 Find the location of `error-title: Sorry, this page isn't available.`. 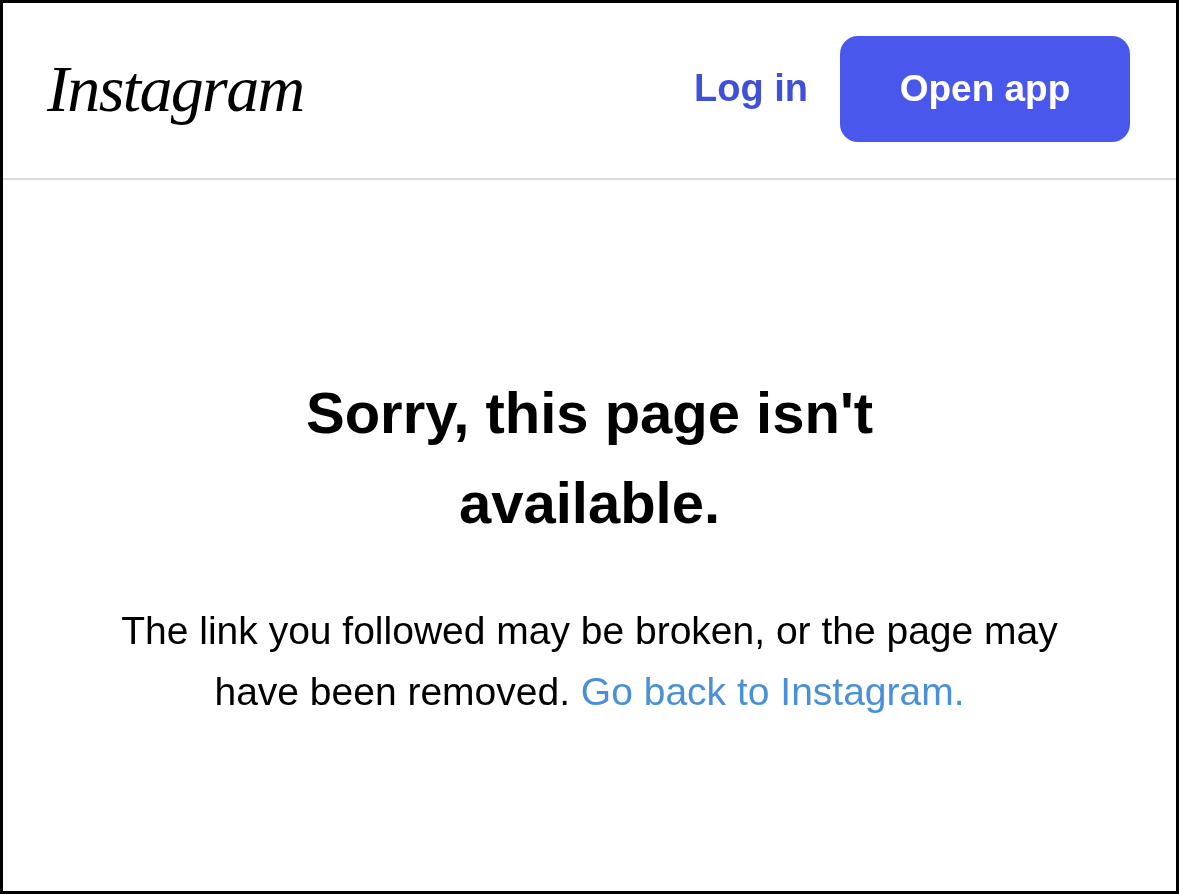

error-title: Sorry, this page isn't available. is located at coordinates (589, 458).